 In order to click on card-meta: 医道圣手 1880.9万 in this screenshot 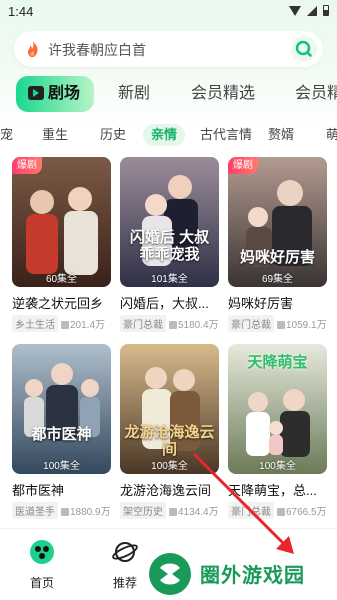, I will do `click(61, 510)`.